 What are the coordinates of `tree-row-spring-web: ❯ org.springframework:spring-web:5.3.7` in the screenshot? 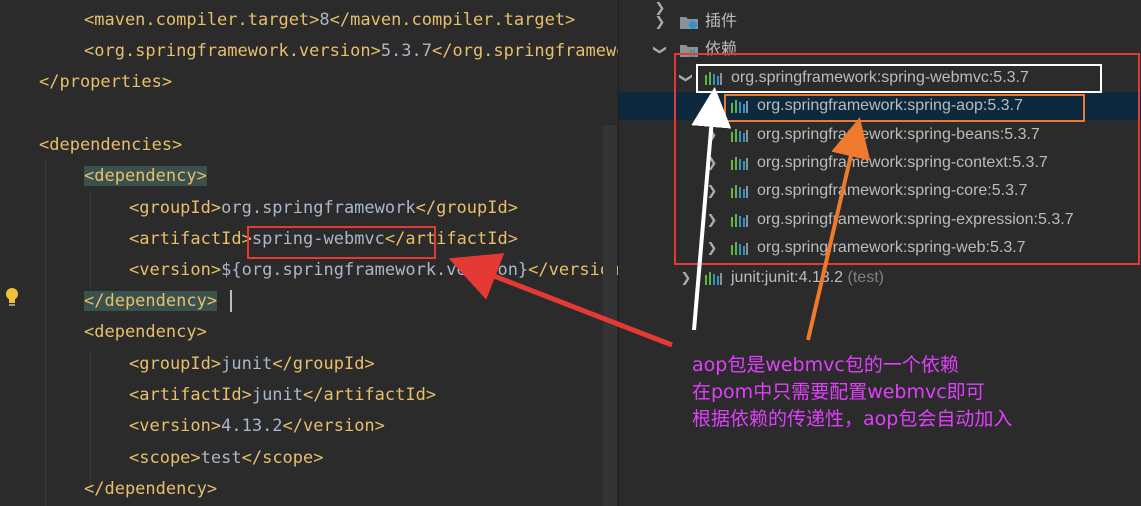 It's located at (880, 248).